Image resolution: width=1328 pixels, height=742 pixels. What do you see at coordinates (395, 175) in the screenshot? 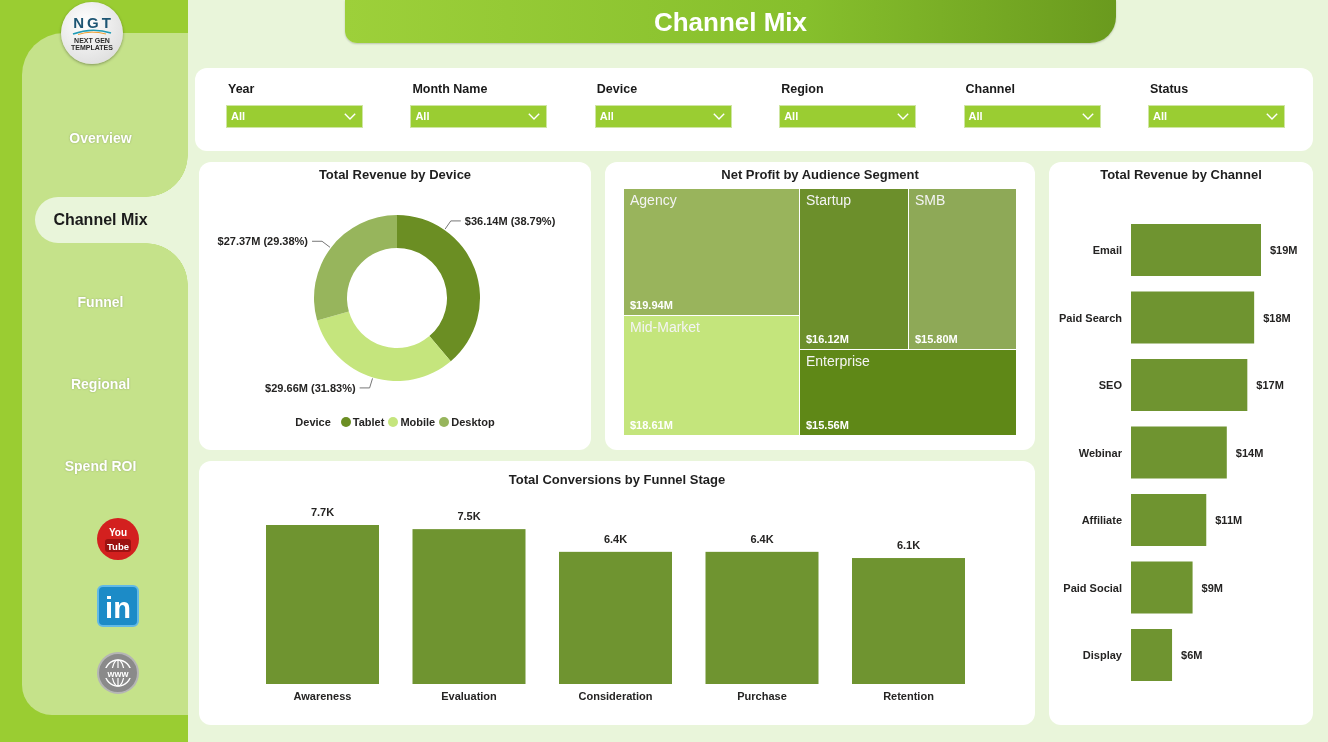
I see `chart-title: Total Revenue by Device` at bounding box center [395, 175].